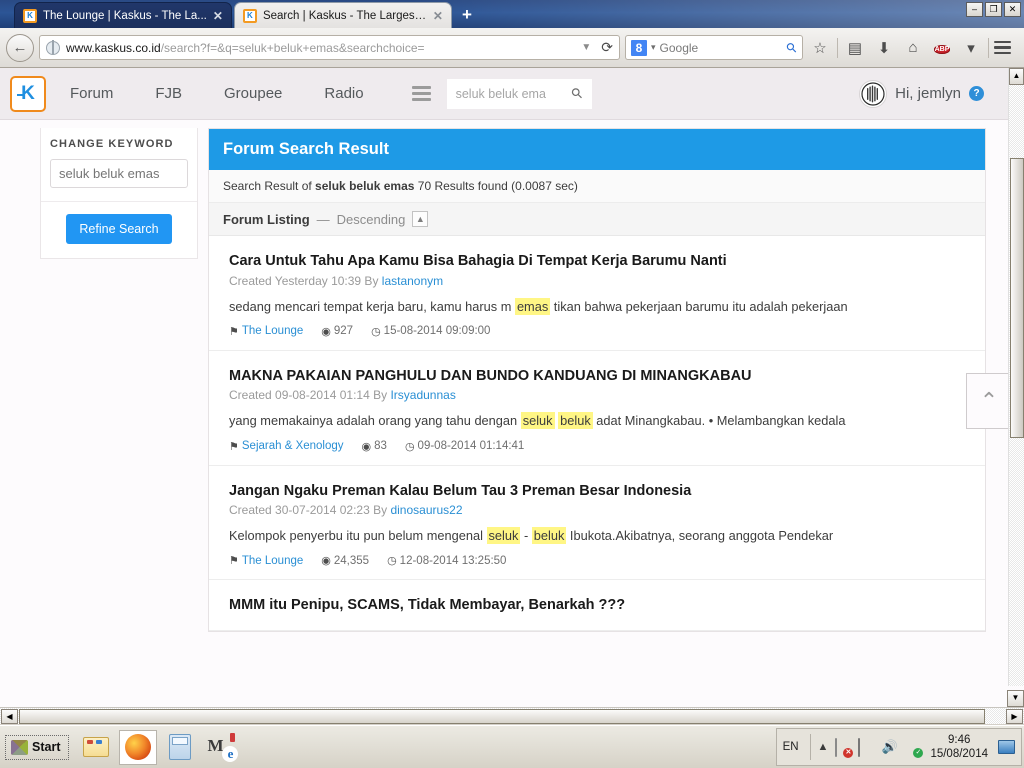 The width and height of the screenshot is (1024, 768). What do you see at coordinates (989, 401) in the screenshot?
I see `scroll-to-top-button: ⌃` at bounding box center [989, 401].